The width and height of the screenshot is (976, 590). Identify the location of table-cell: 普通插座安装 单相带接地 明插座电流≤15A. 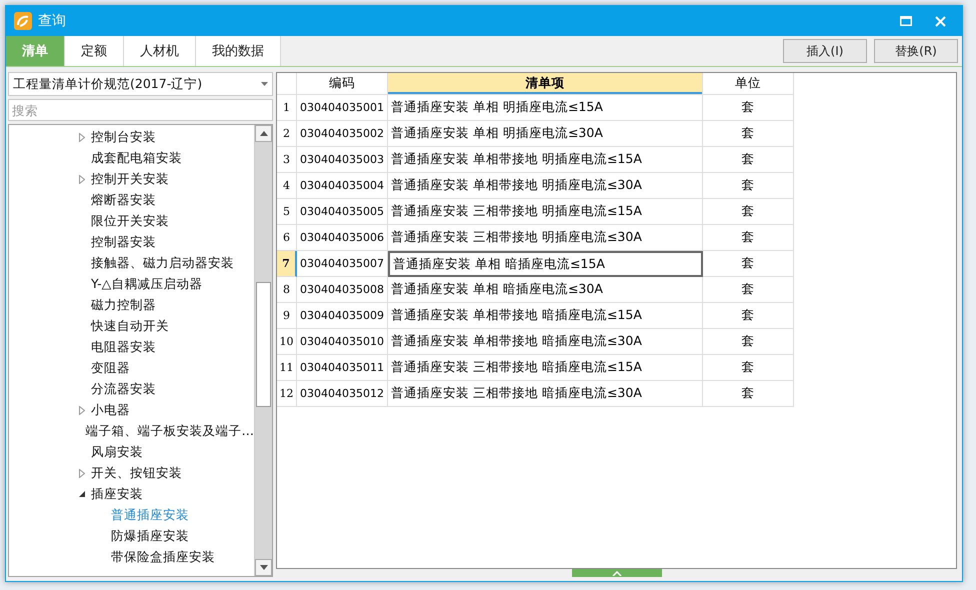
(545, 160).